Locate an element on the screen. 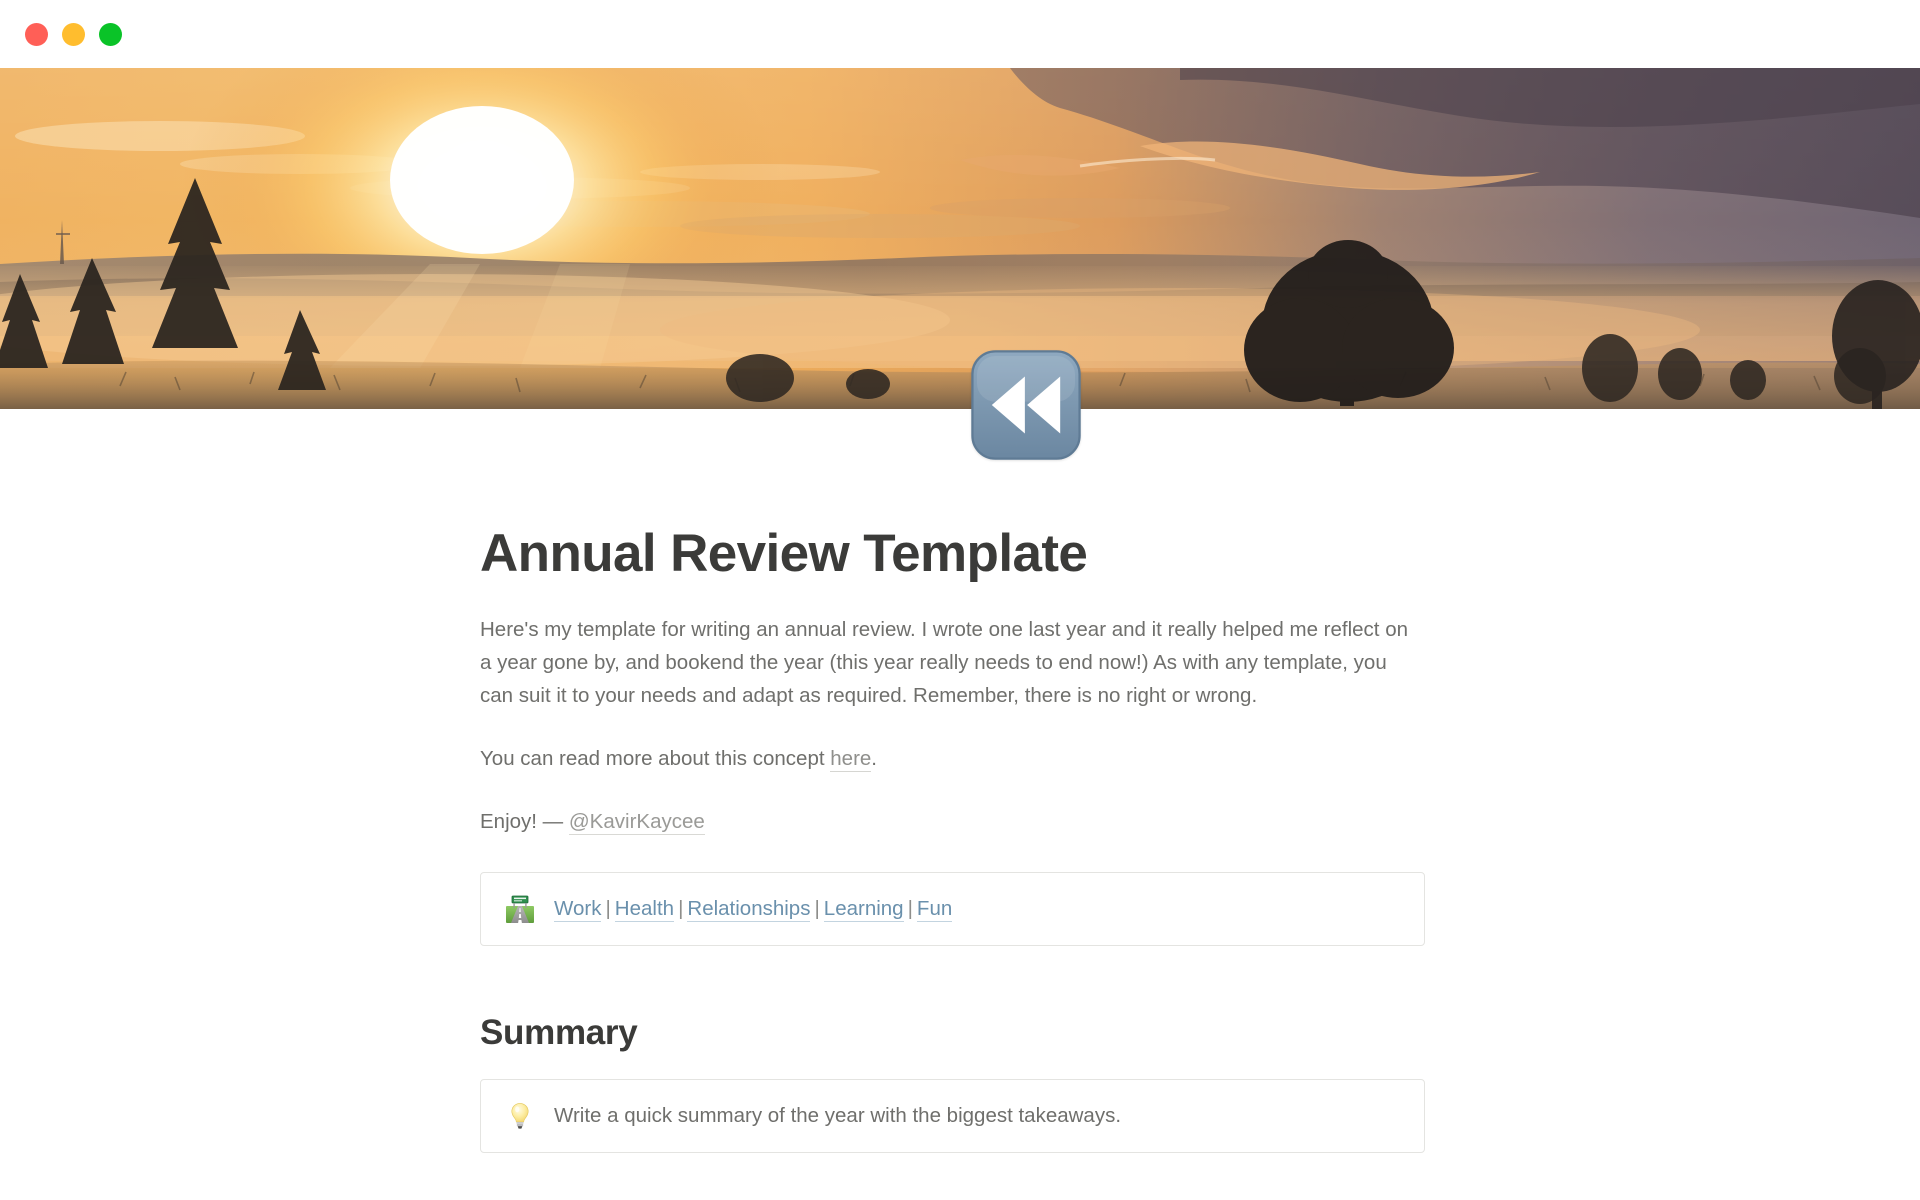 This screenshot has width=1920, height=1200. summary-heading: Summary is located at coordinates (559, 1033).